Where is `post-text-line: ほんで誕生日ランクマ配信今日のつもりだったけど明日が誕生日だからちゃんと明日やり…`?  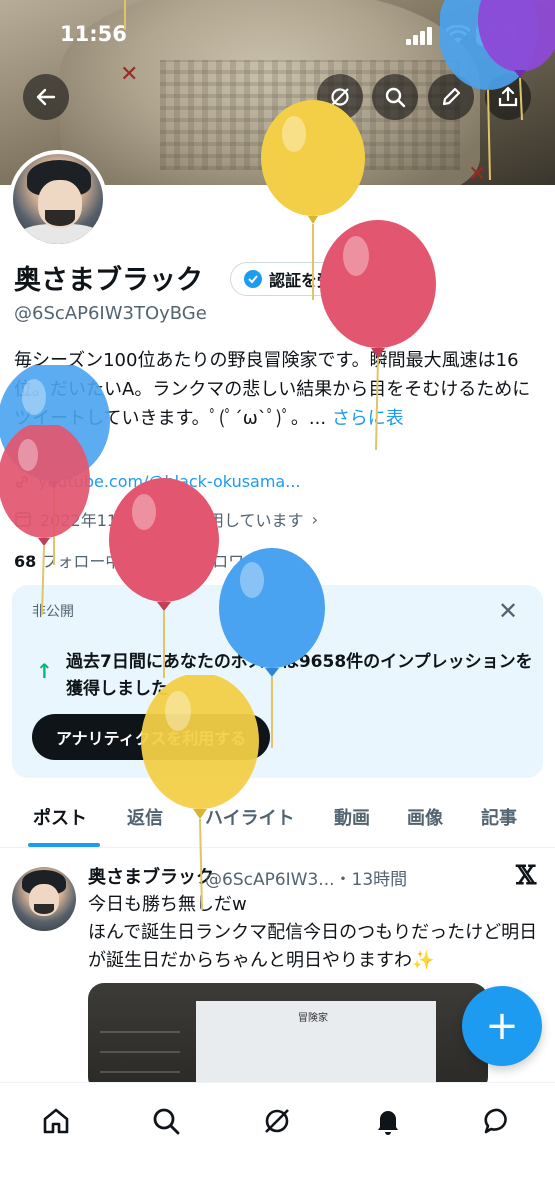
post-text-line: ほんで誕生日ランクマ配信今日のつもりだったけど明日が誕生日だからちゃんと明日やり… is located at coordinates (313, 946).